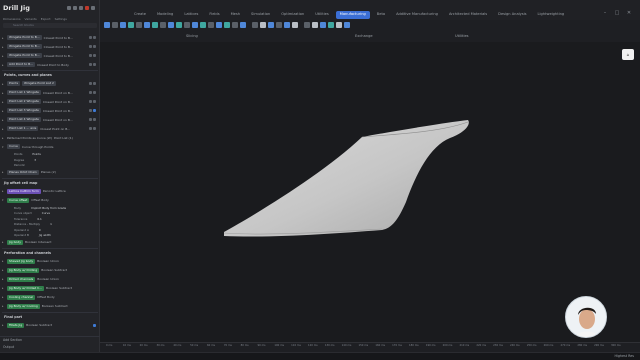  I want to click on param-value: Curve, so click(46, 213).